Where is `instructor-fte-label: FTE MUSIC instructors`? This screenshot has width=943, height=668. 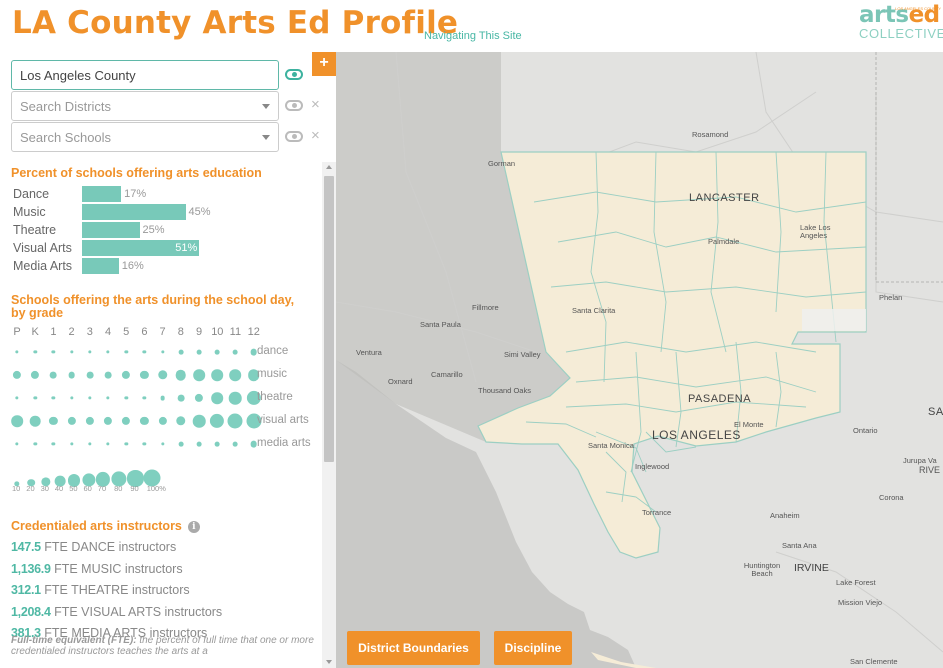
instructor-fte-label: FTE MUSIC instructors is located at coordinates (116, 568).